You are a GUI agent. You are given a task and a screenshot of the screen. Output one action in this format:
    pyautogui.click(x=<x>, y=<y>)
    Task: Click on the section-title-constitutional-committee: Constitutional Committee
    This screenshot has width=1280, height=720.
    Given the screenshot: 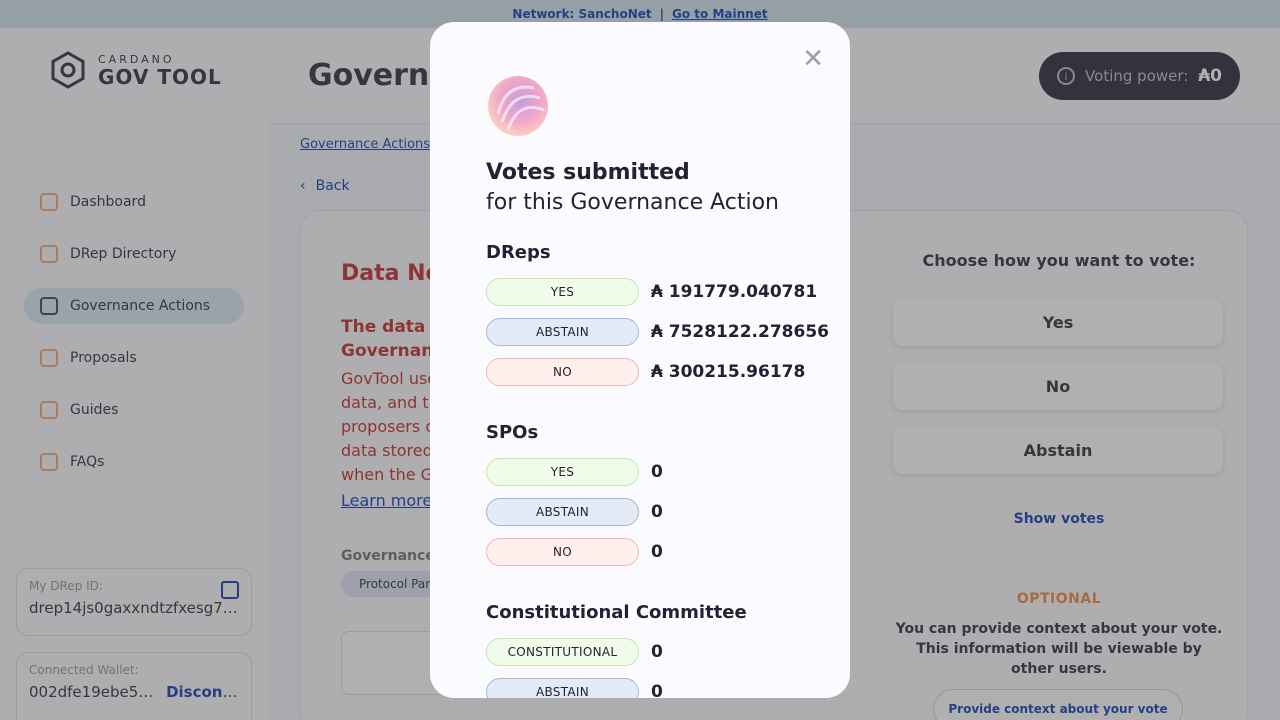 What is the action you would take?
    pyautogui.click(x=616, y=612)
    